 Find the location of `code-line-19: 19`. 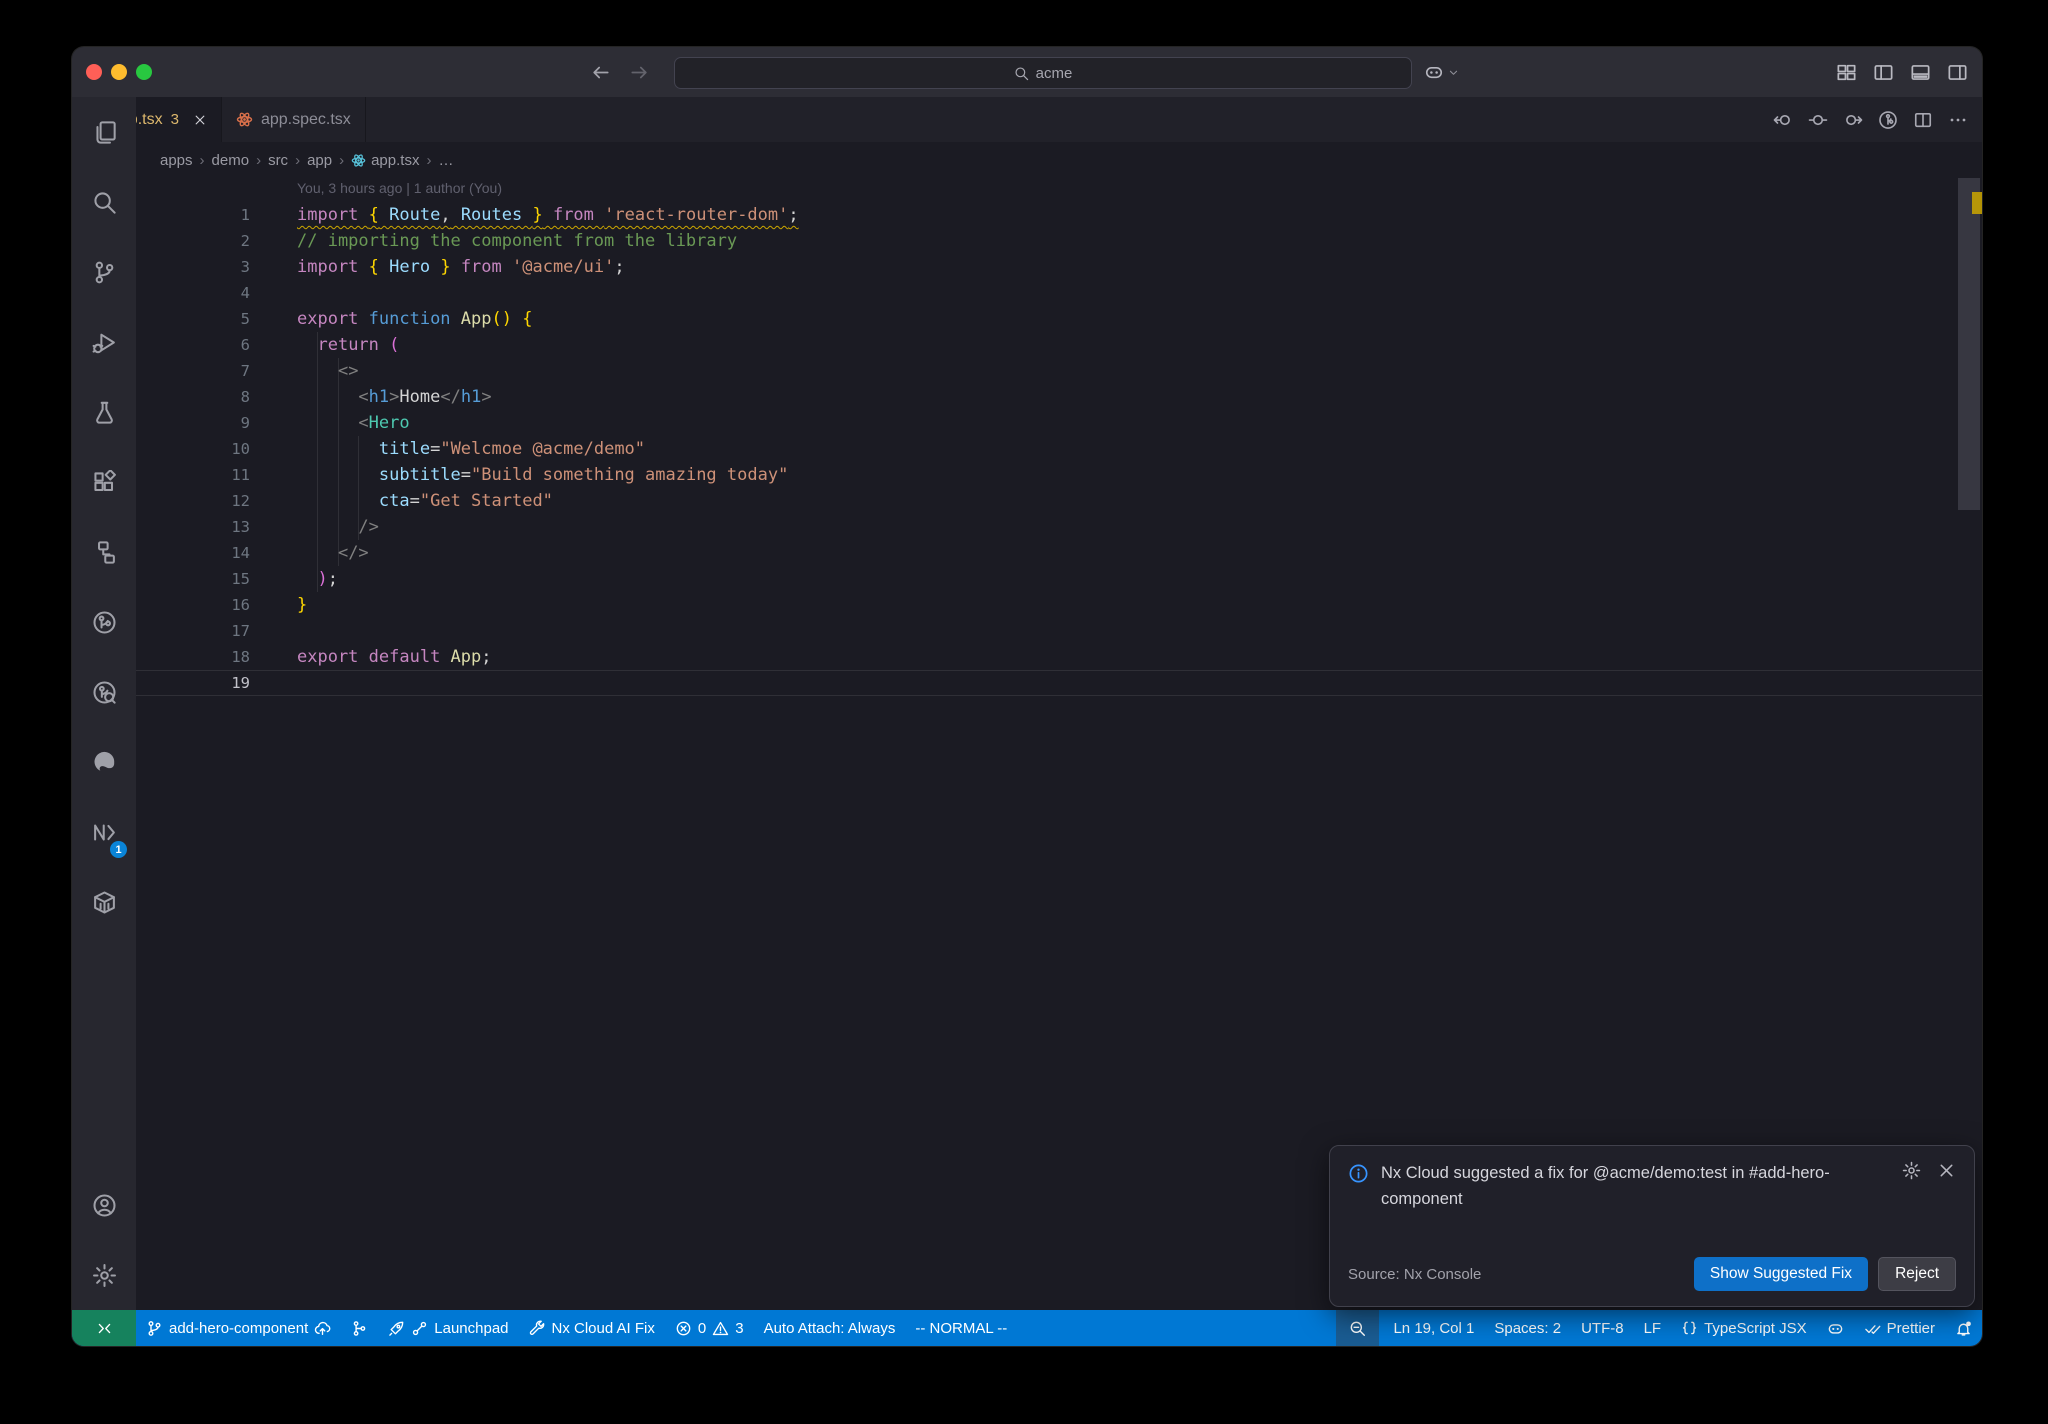

code-line-19: 19 is located at coordinates (1059, 683).